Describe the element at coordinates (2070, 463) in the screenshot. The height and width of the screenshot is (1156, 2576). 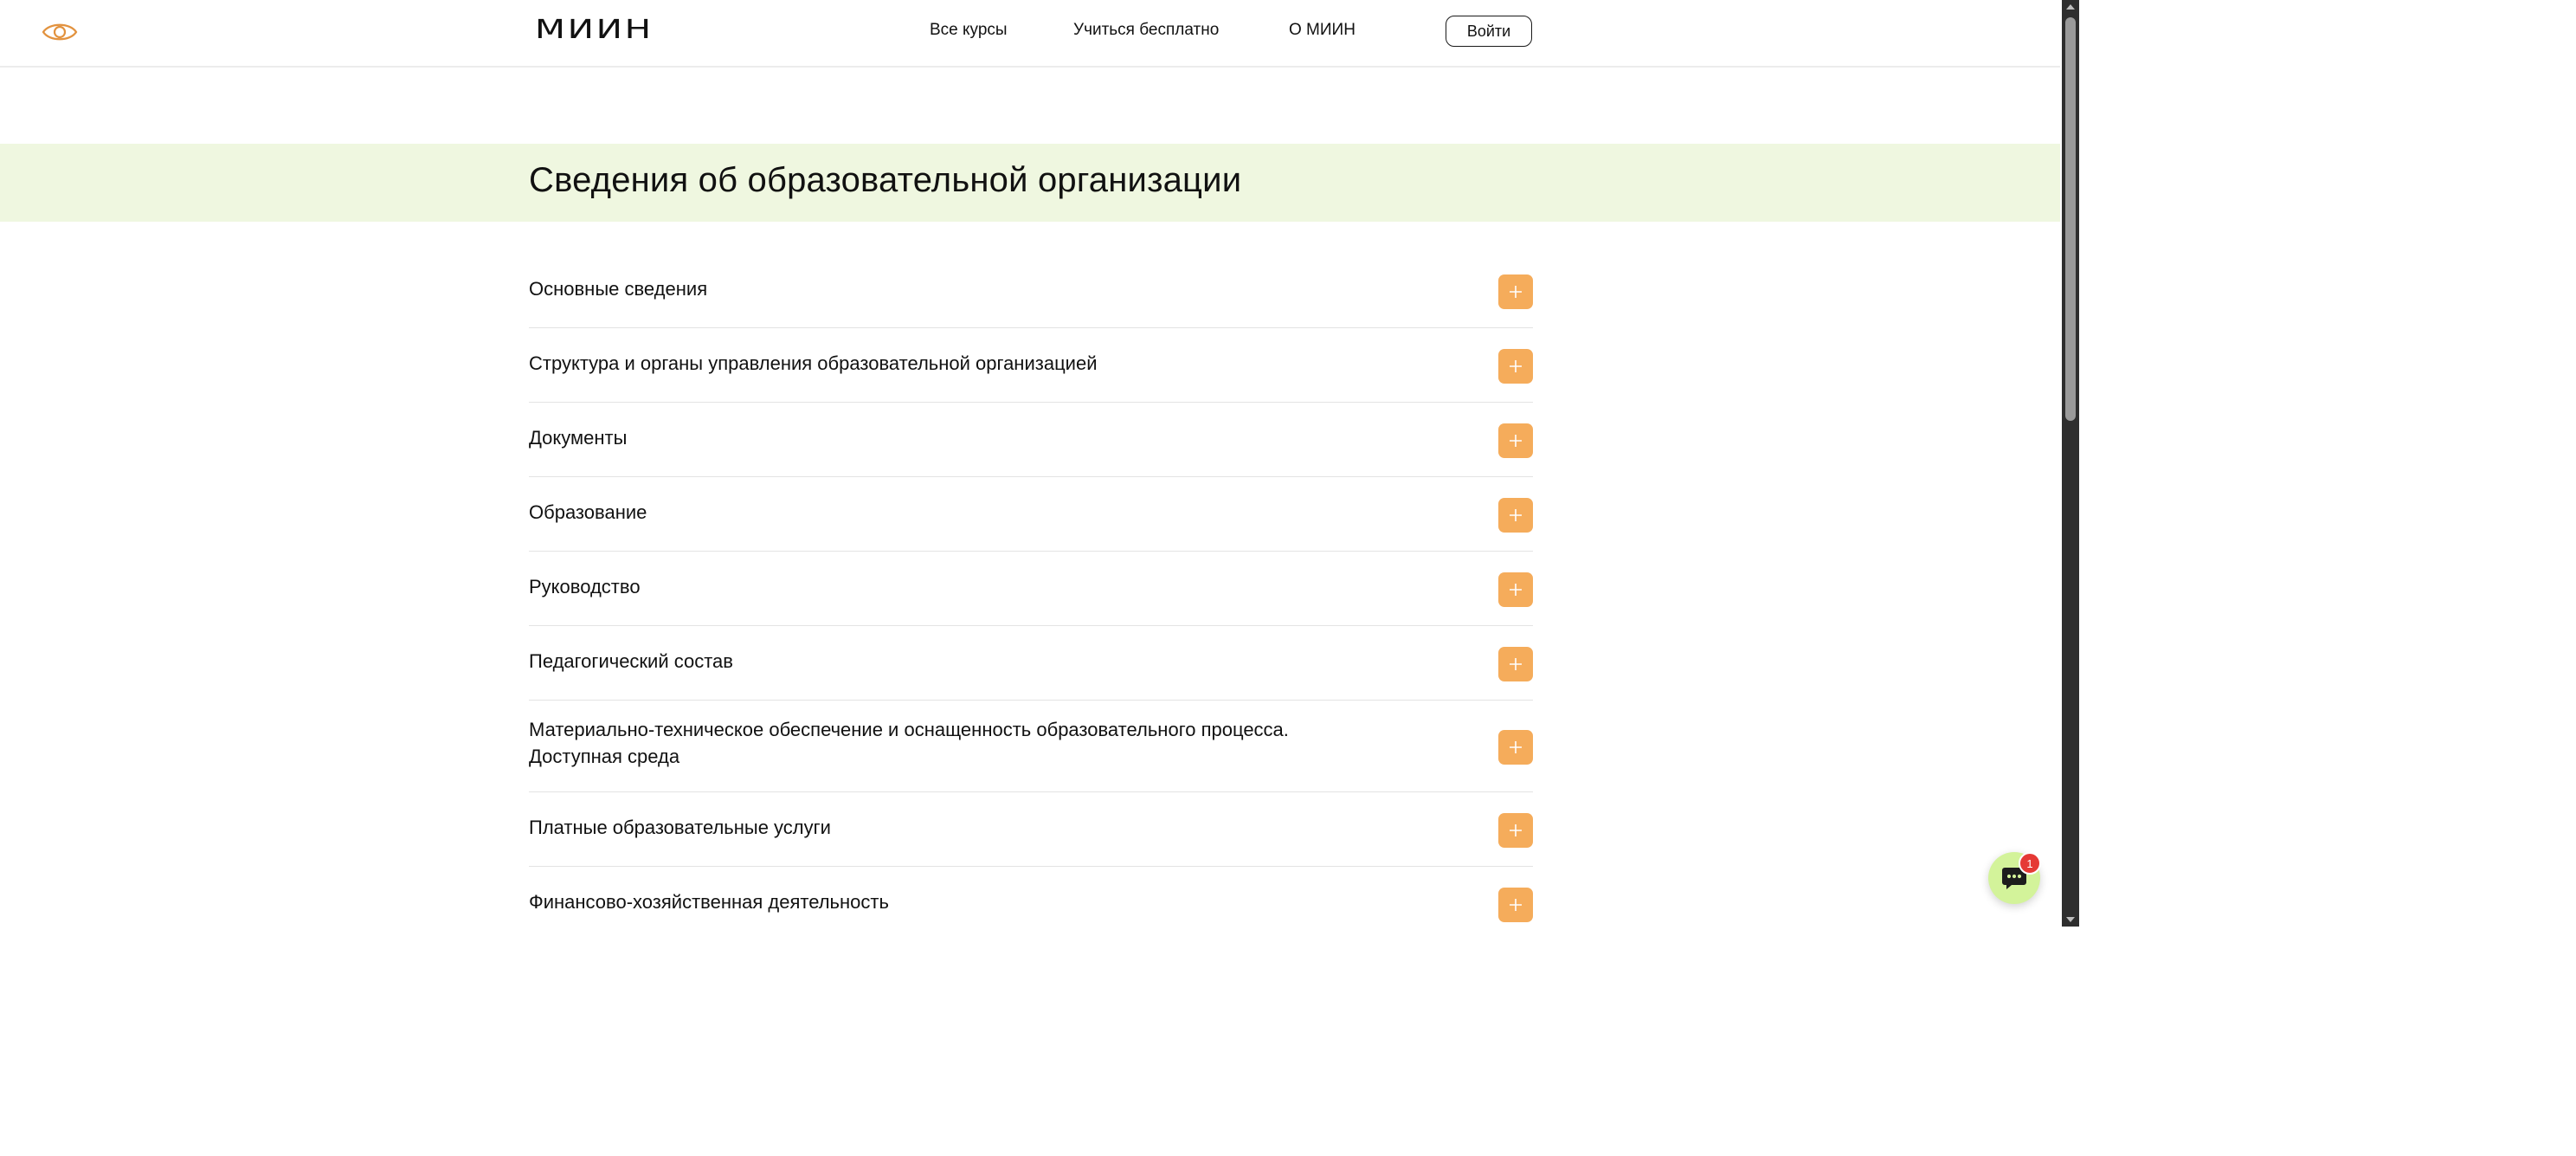
I see `vertical-scrollbar` at that location.